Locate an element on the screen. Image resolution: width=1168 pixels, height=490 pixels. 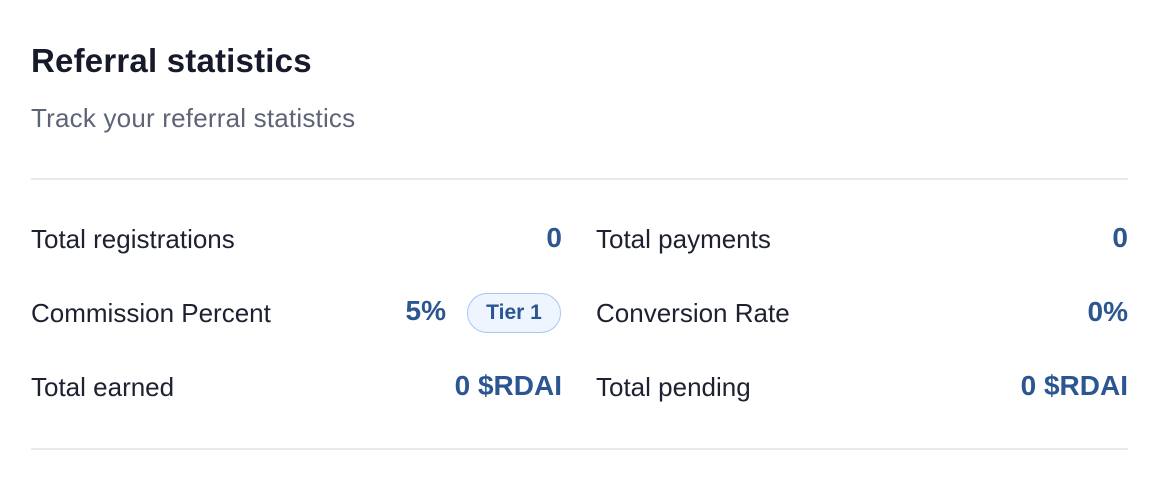
commission-percent-label: Commission Percent is located at coordinates (151, 313).